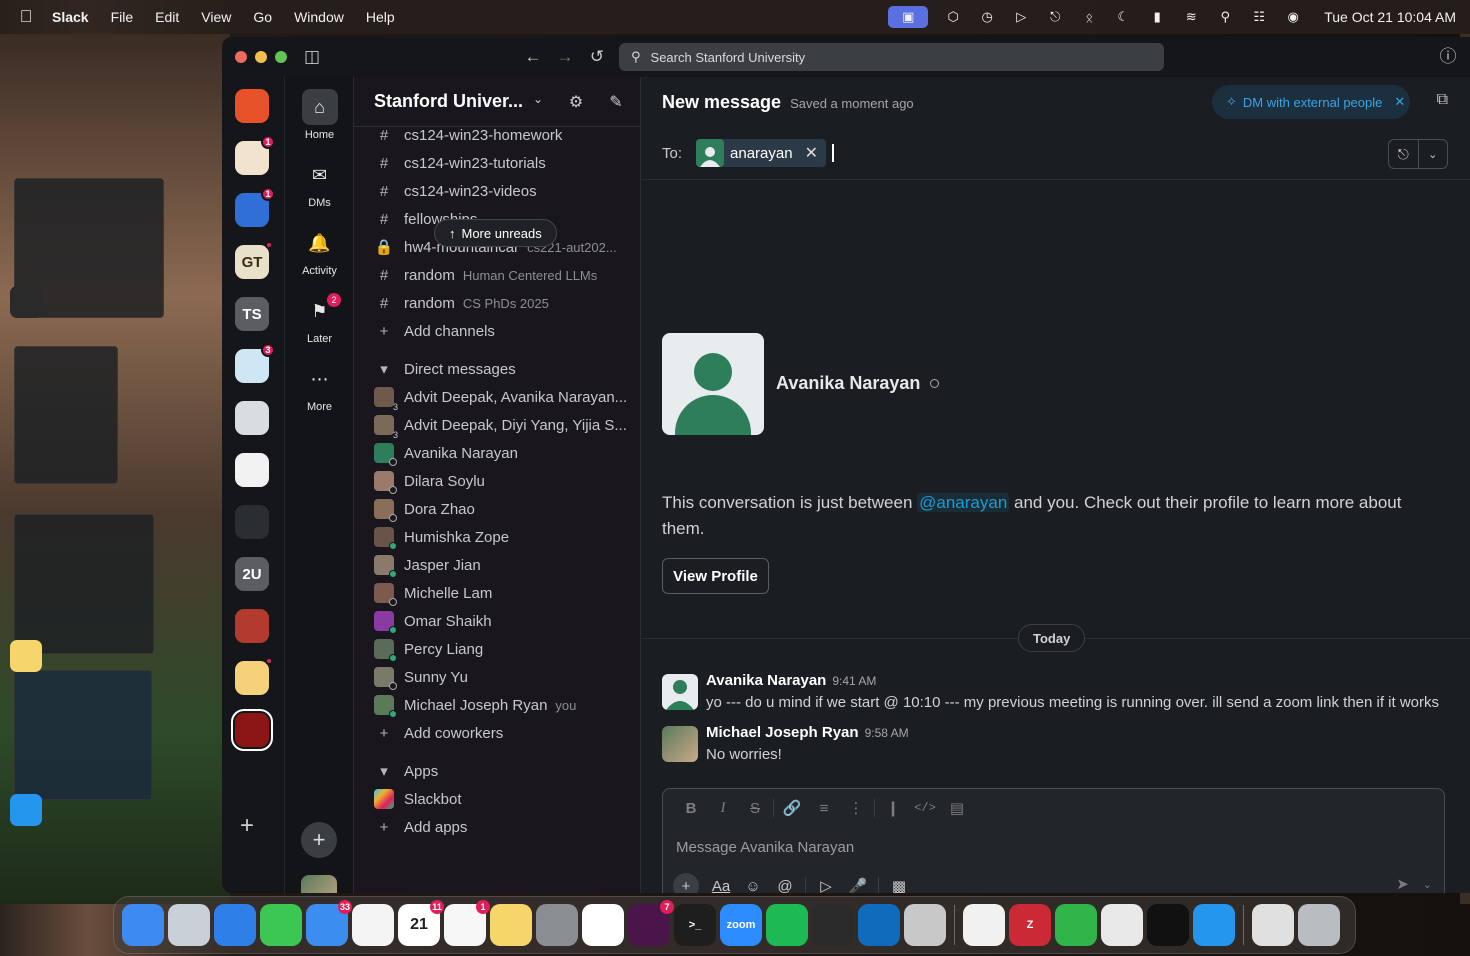 The width and height of the screenshot is (1470, 956). I want to click on search-icon: ⚲, so click(1225, 17).